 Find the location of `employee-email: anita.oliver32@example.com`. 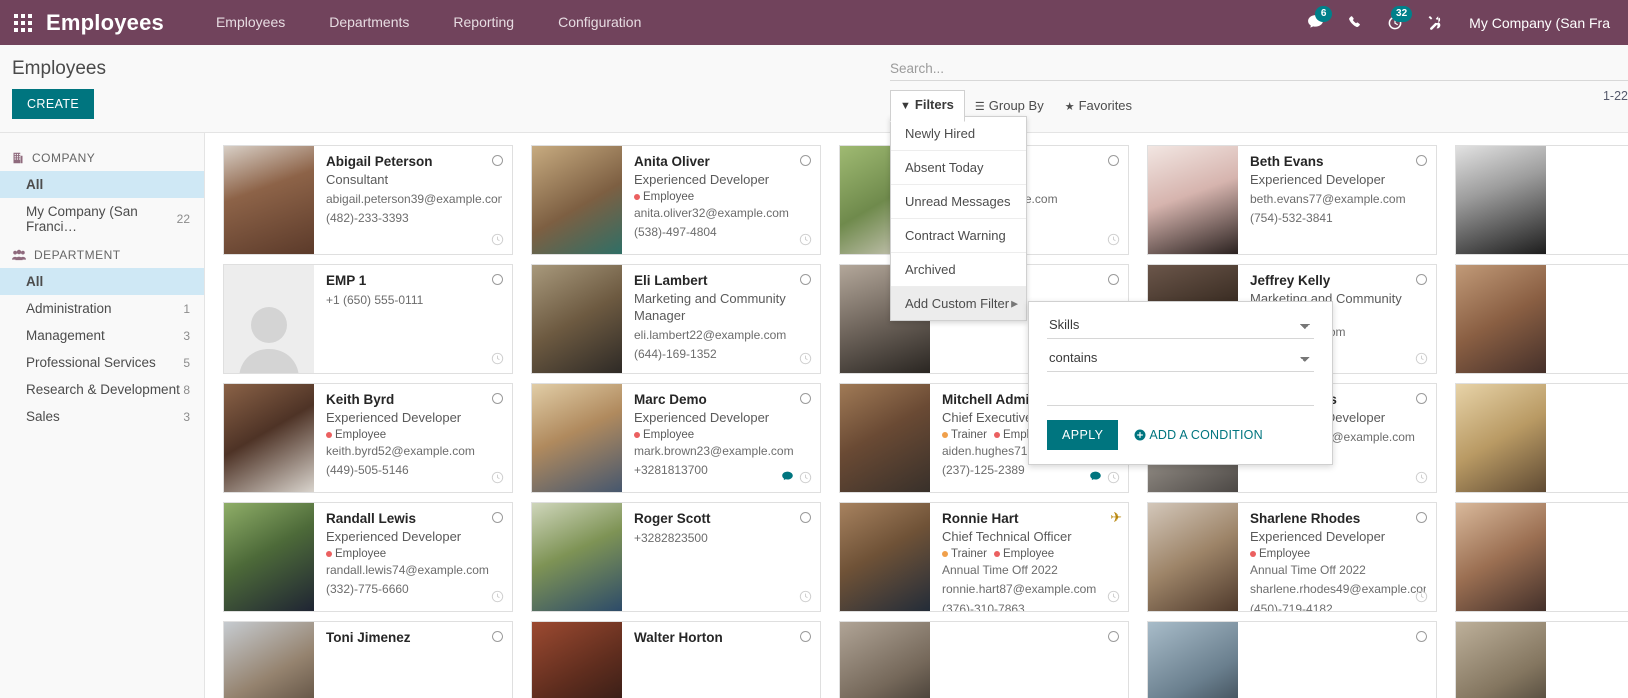

employee-email: anita.oliver32@example.com is located at coordinates (711, 212).